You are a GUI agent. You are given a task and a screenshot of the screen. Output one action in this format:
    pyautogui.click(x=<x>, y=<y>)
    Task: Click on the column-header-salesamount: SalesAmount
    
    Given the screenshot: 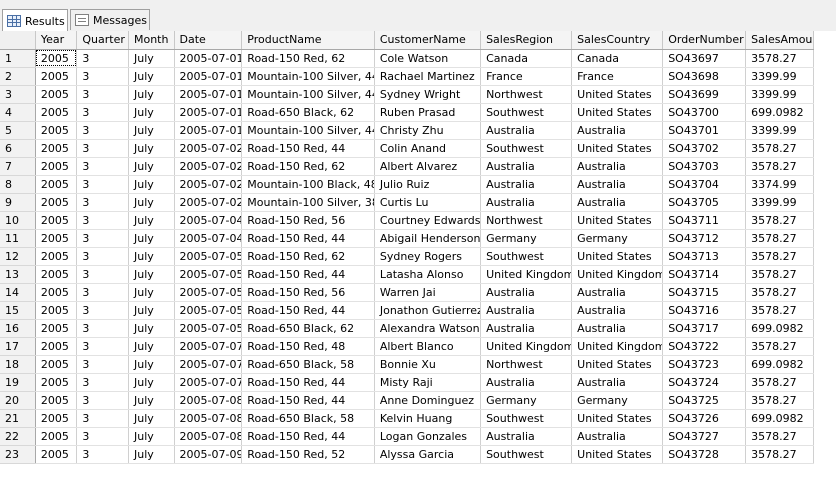 What is the action you would take?
    pyautogui.click(x=779, y=40)
    